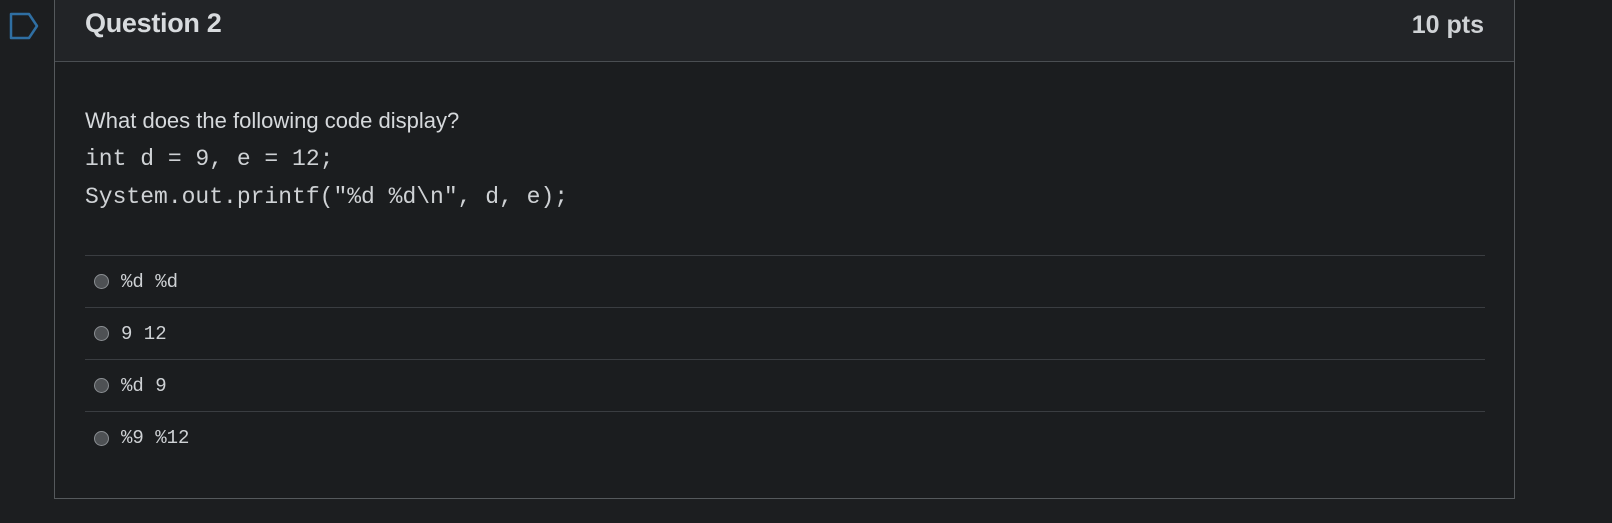  I want to click on question-title: Question 2, so click(153, 23).